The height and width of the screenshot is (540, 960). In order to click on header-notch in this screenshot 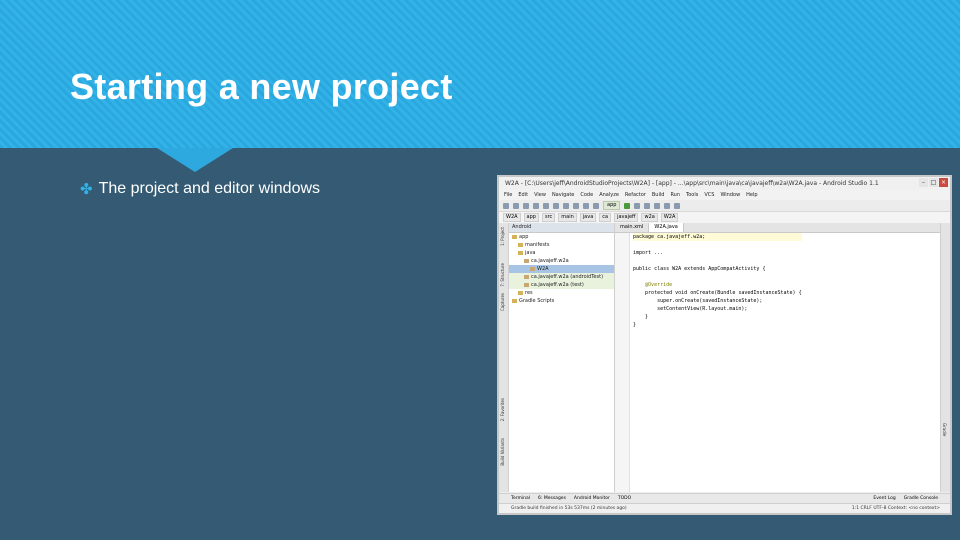, I will do `click(195, 160)`.